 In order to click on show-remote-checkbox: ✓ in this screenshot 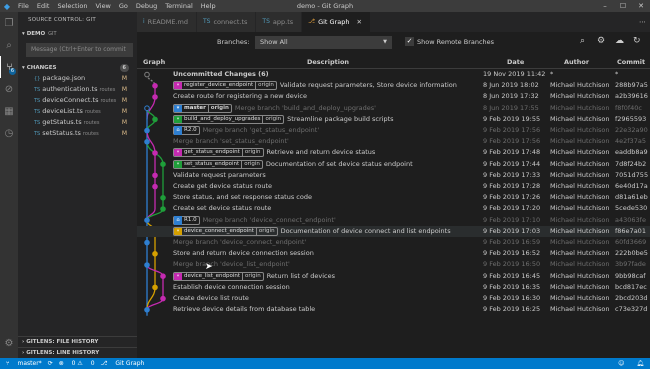, I will do `click(409, 41)`.